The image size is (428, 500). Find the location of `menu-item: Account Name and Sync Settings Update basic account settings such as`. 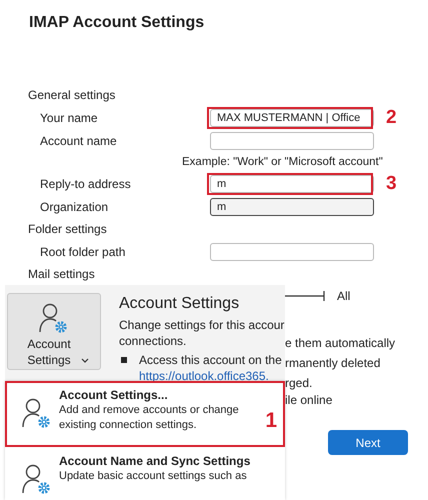

menu-item: Account Name and Sync Settings Update basic account settings such as is located at coordinates (145, 473).